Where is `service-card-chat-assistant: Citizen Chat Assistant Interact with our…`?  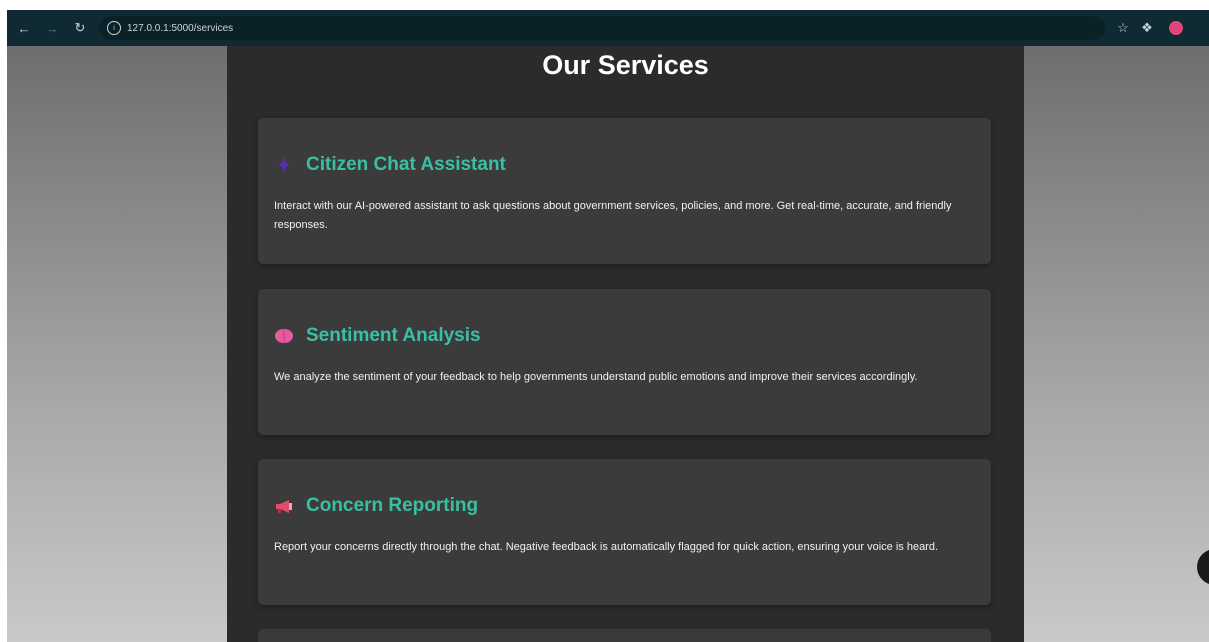 service-card-chat-assistant: Citizen Chat Assistant Interact with our… is located at coordinates (624, 191).